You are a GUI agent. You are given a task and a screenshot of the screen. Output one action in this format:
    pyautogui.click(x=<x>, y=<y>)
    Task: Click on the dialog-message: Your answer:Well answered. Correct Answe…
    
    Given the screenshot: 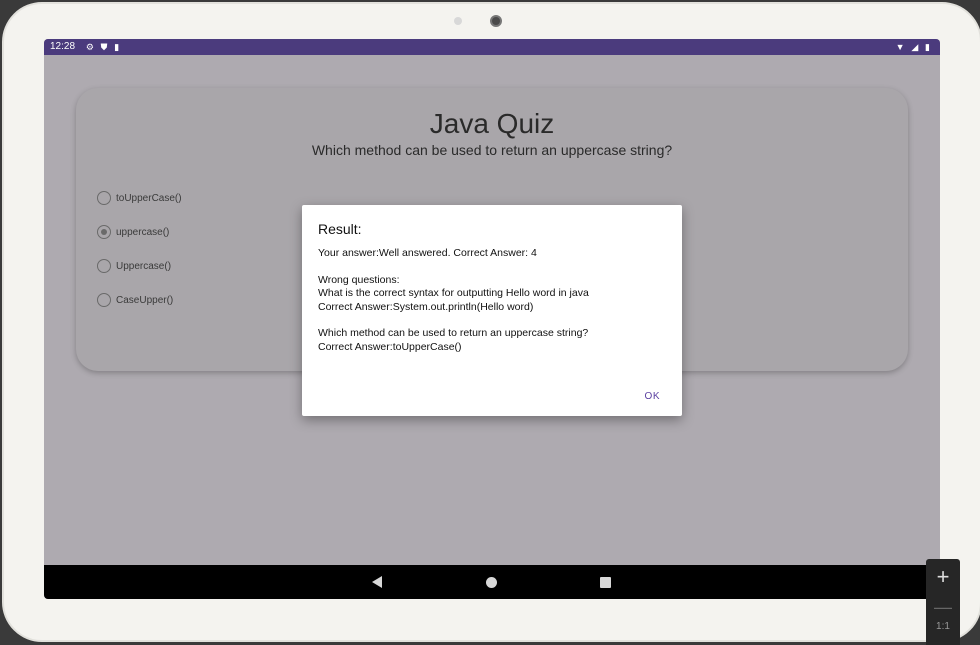 What is the action you would take?
    pyautogui.click(x=492, y=300)
    